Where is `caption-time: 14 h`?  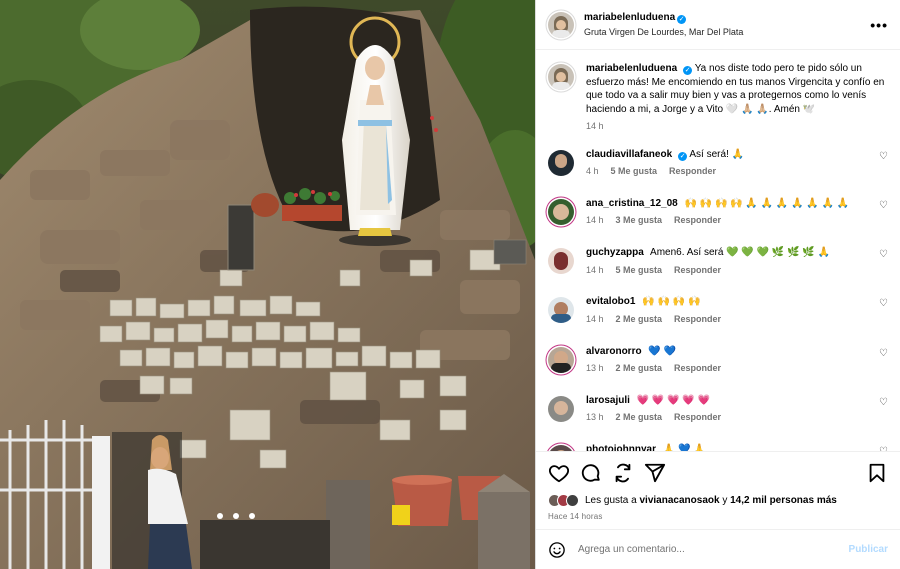 caption-time: 14 h is located at coordinates (595, 126).